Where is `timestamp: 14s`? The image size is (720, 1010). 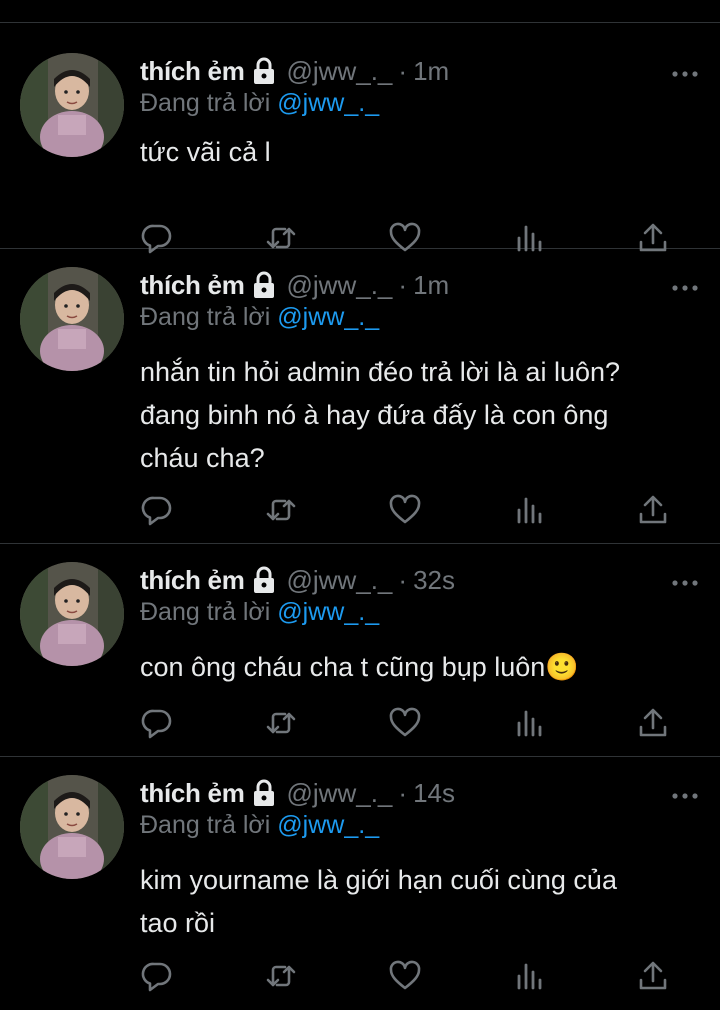
timestamp: 14s is located at coordinates (434, 793).